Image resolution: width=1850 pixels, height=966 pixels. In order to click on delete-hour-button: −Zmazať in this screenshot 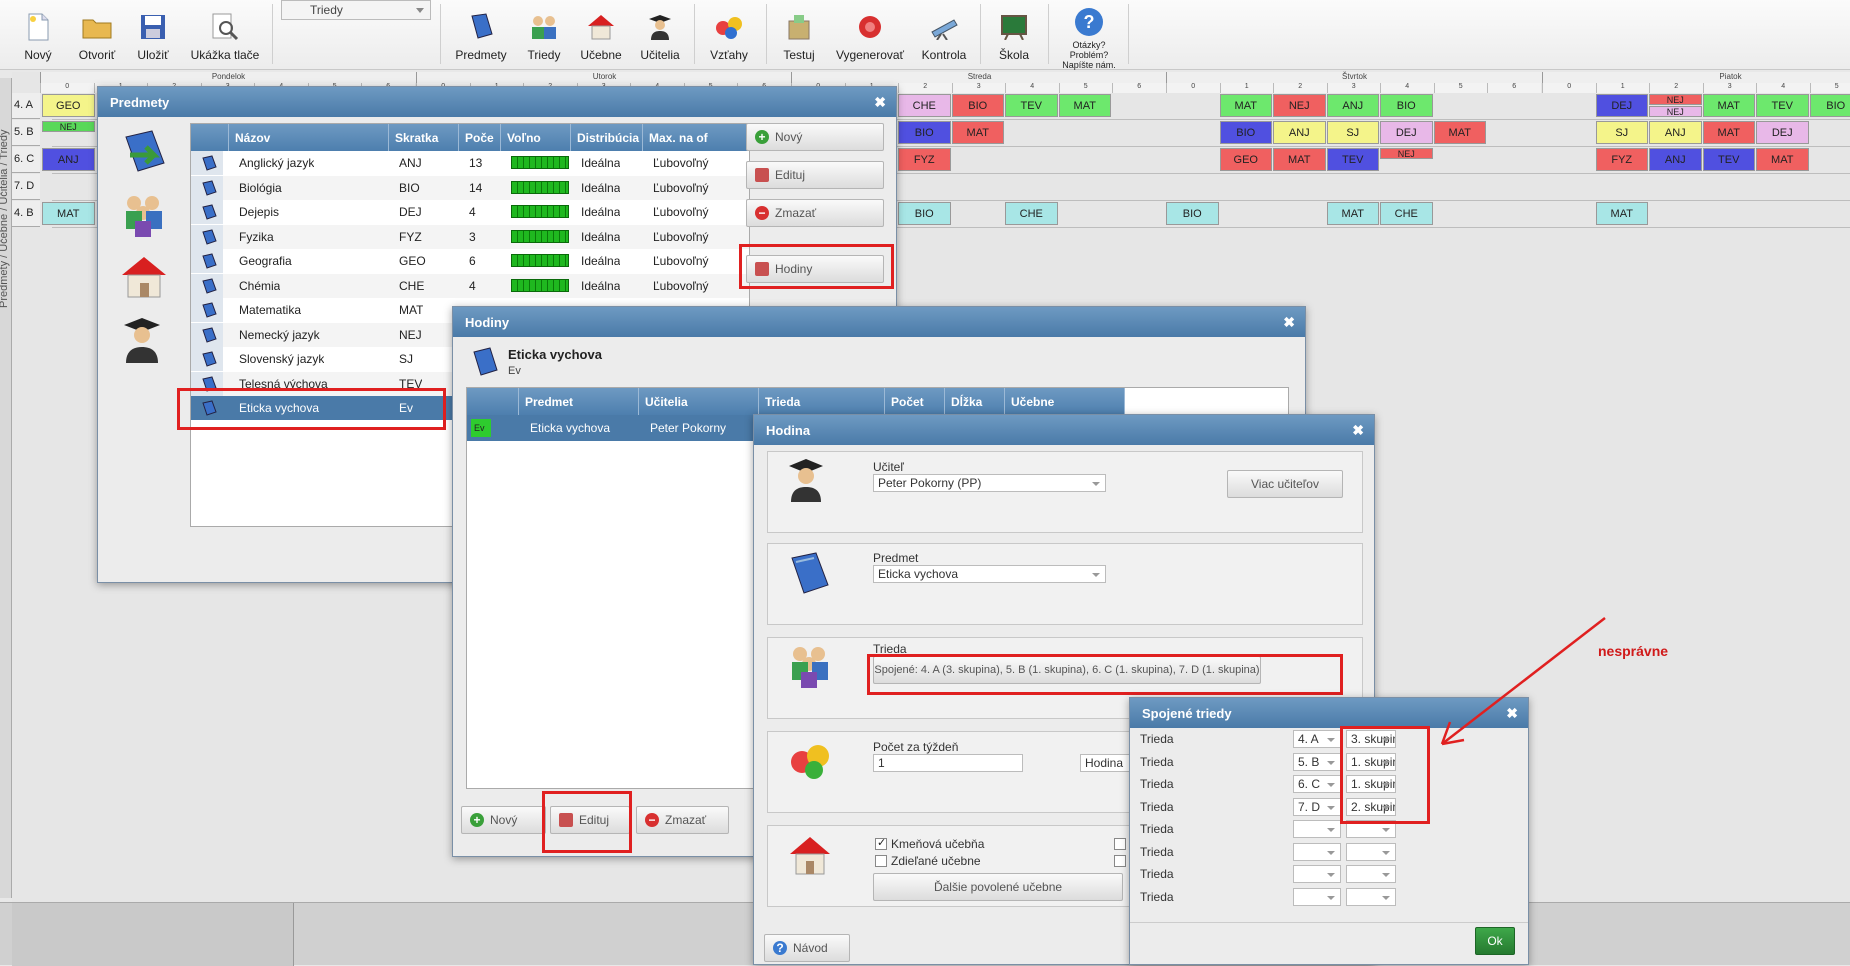, I will do `click(682, 820)`.